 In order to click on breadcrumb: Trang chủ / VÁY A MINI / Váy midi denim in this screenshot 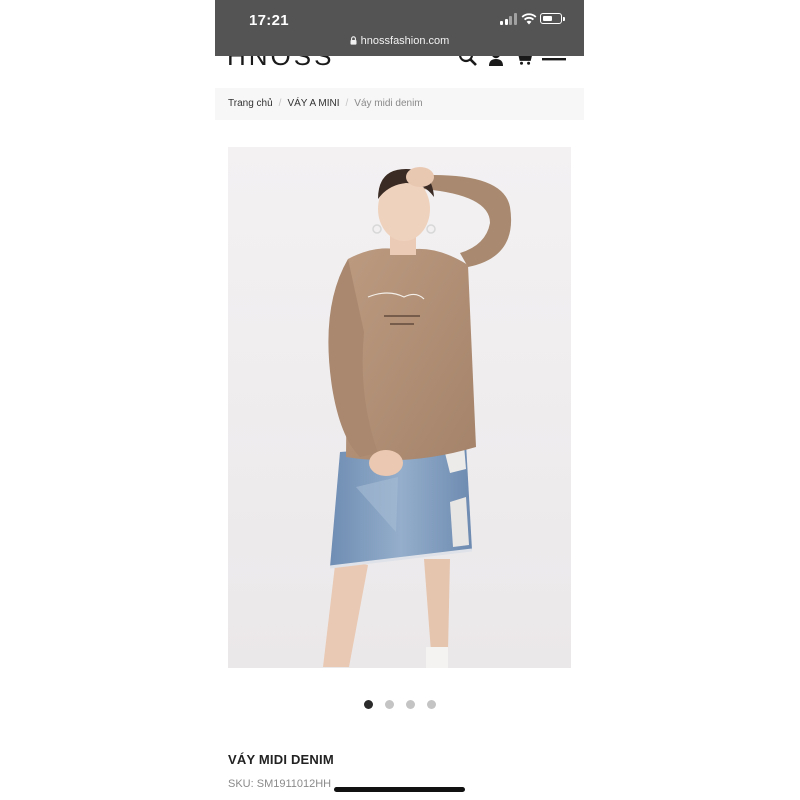, I will do `click(399, 104)`.